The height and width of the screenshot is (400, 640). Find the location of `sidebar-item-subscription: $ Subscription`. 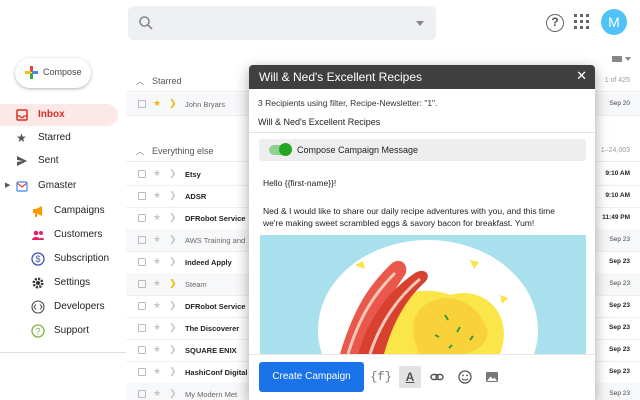

sidebar-item-subscription: $ Subscription is located at coordinates (59, 259).